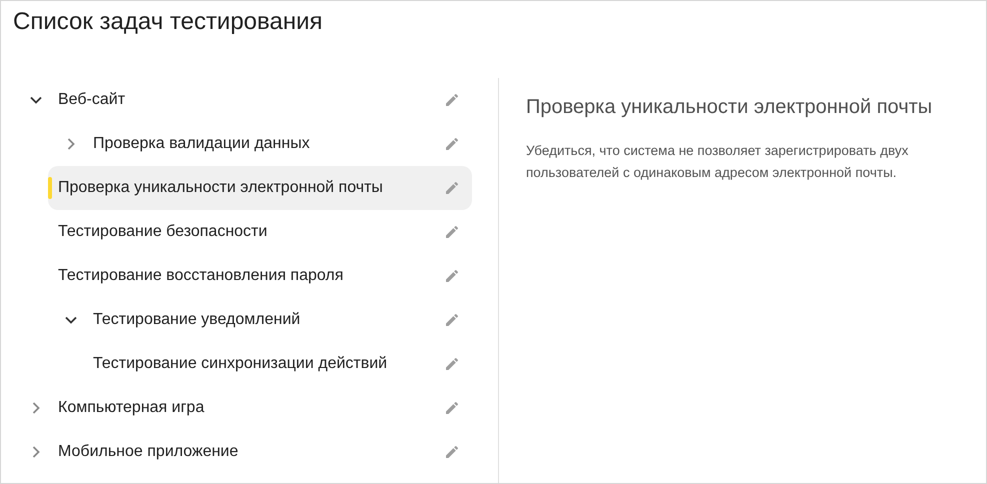  Describe the element at coordinates (245, 452) in the screenshot. I see `tree-item: Мобильное приложение` at that location.